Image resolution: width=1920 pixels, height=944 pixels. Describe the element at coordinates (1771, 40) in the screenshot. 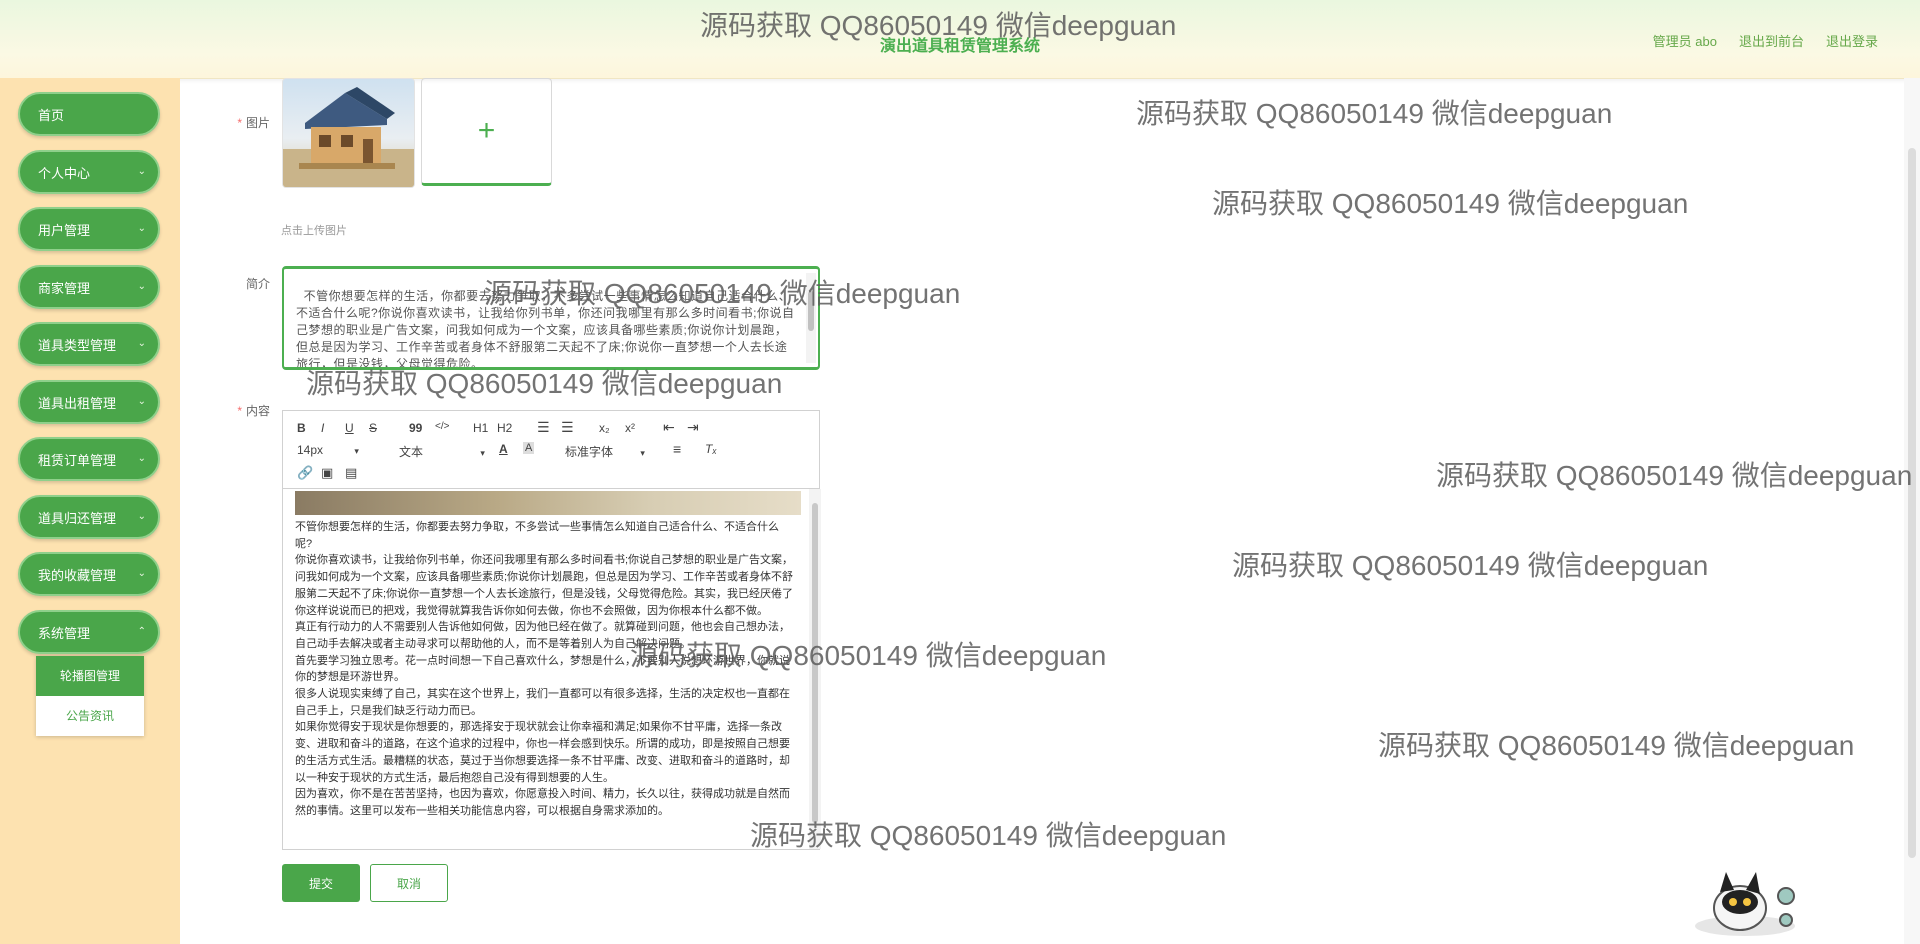

I see `back-to-front-link: 退出到前台` at that location.